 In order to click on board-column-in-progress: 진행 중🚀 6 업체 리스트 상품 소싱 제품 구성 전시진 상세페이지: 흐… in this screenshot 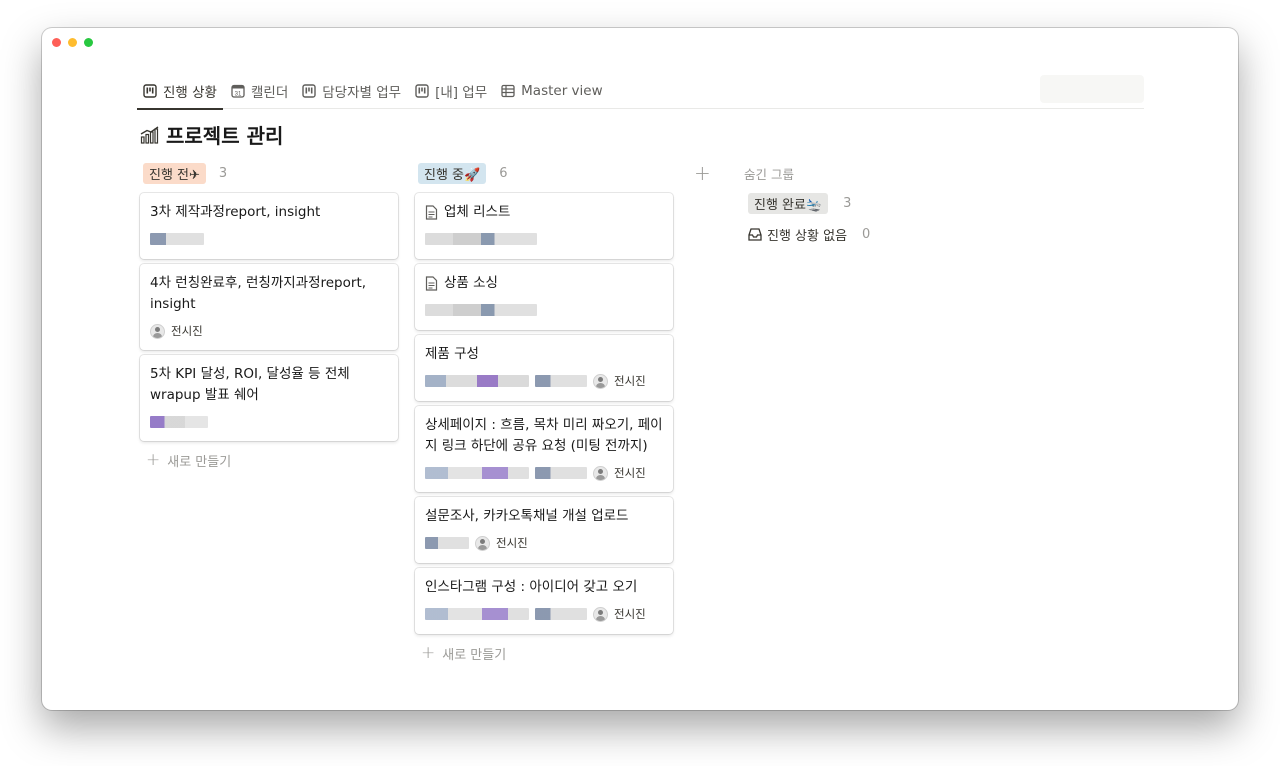, I will do `click(544, 414)`.